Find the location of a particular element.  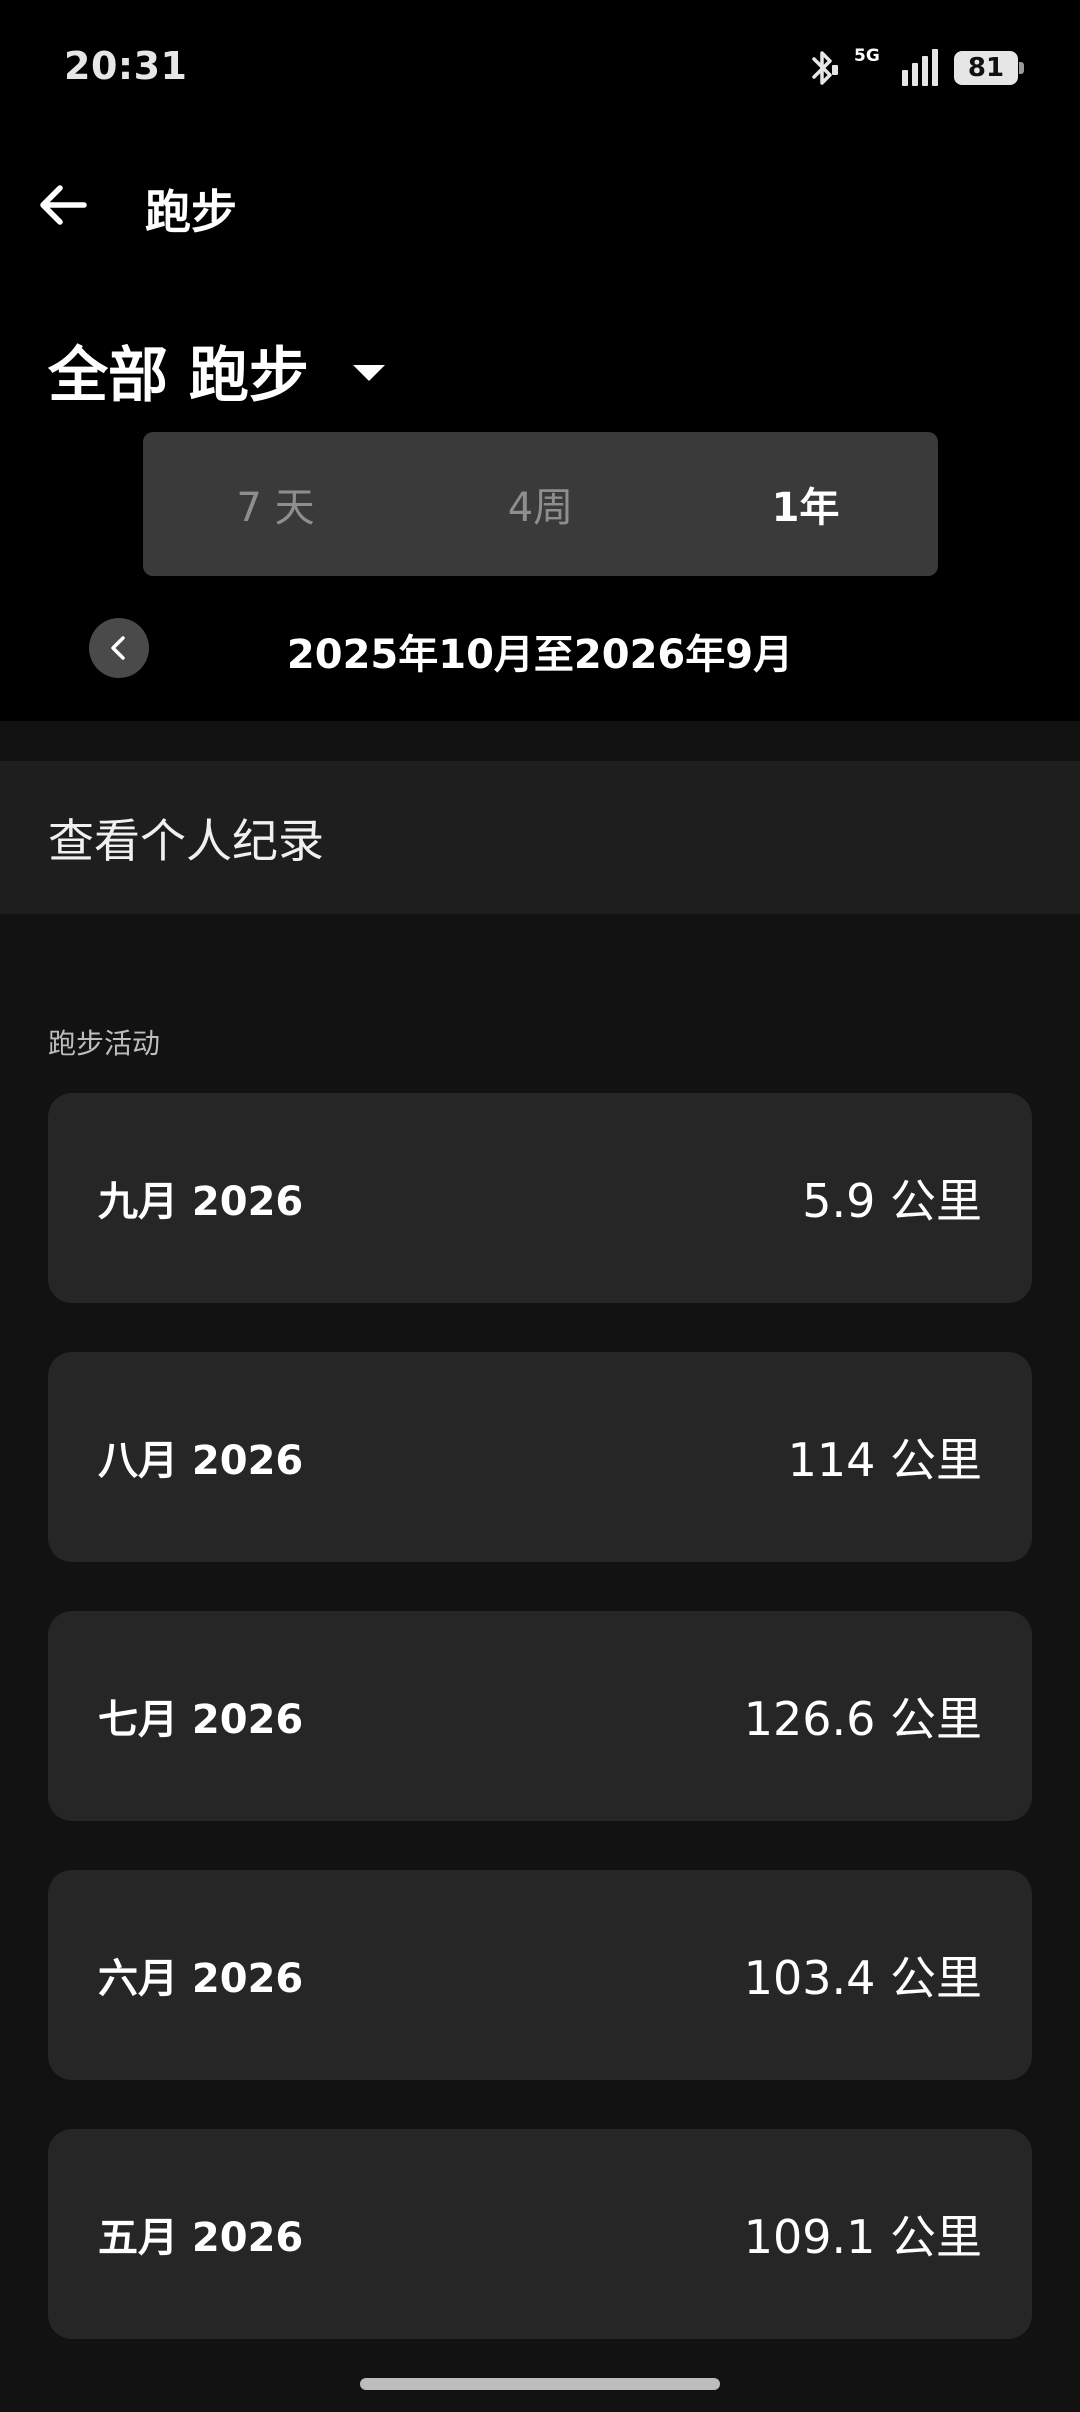

period-label: 2025年10月至2026年9月 is located at coordinates (540, 655).